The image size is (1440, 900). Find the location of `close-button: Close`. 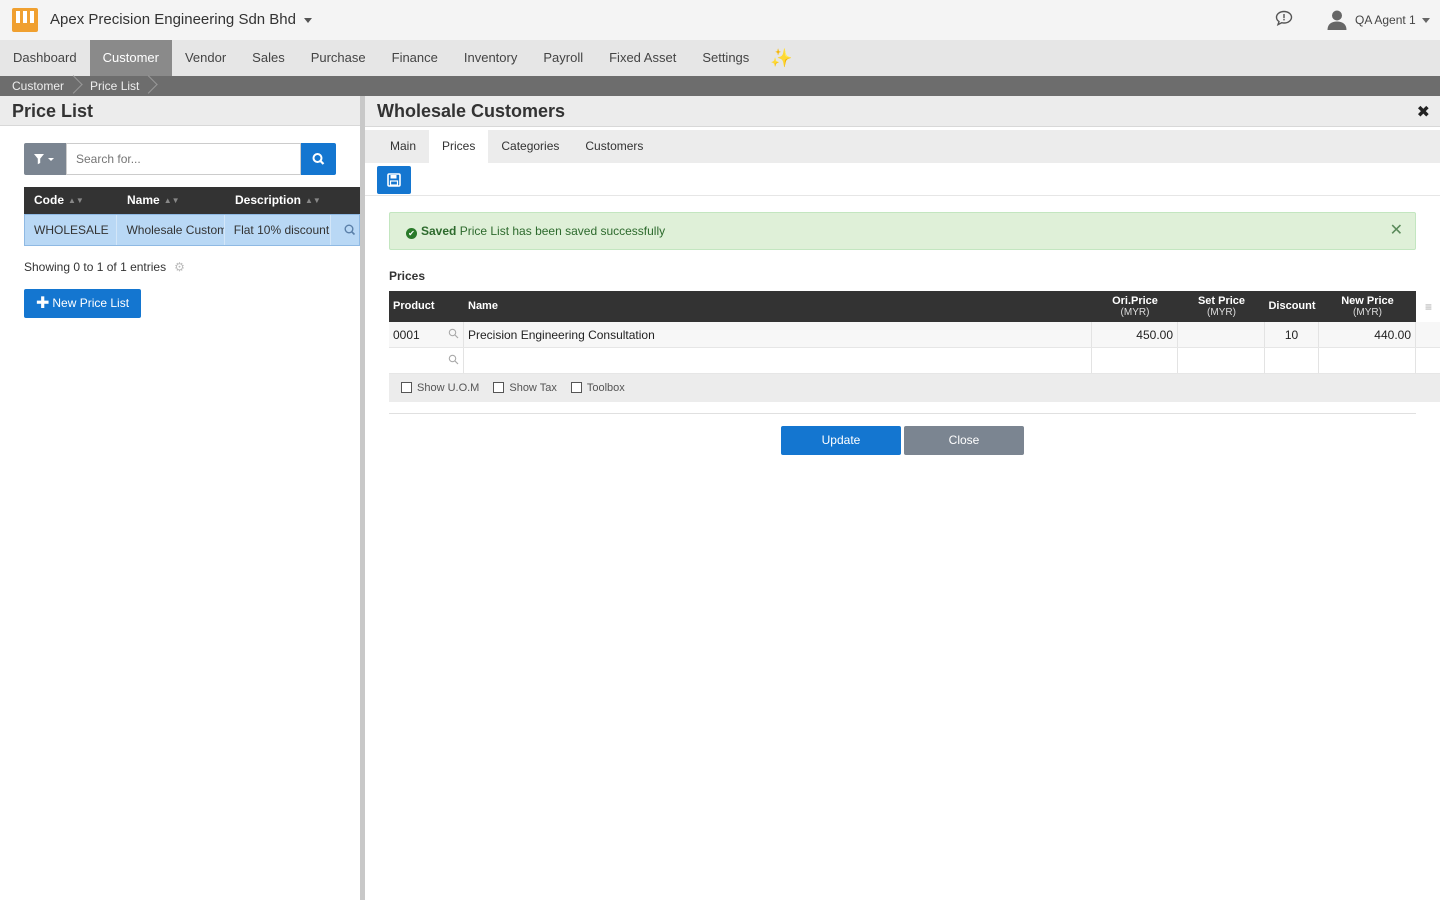

close-button: Close is located at coordinates (964, 440).